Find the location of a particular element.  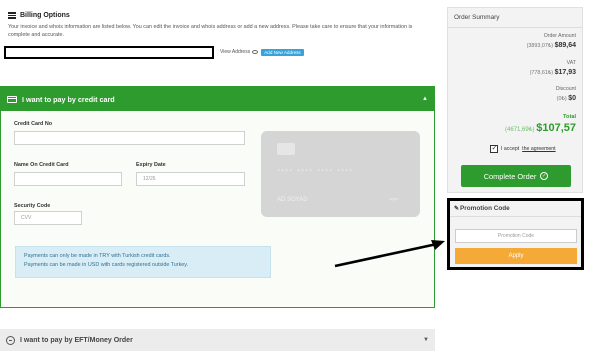

billing-title-text: Billing Options is located at coordinates (45, 15).